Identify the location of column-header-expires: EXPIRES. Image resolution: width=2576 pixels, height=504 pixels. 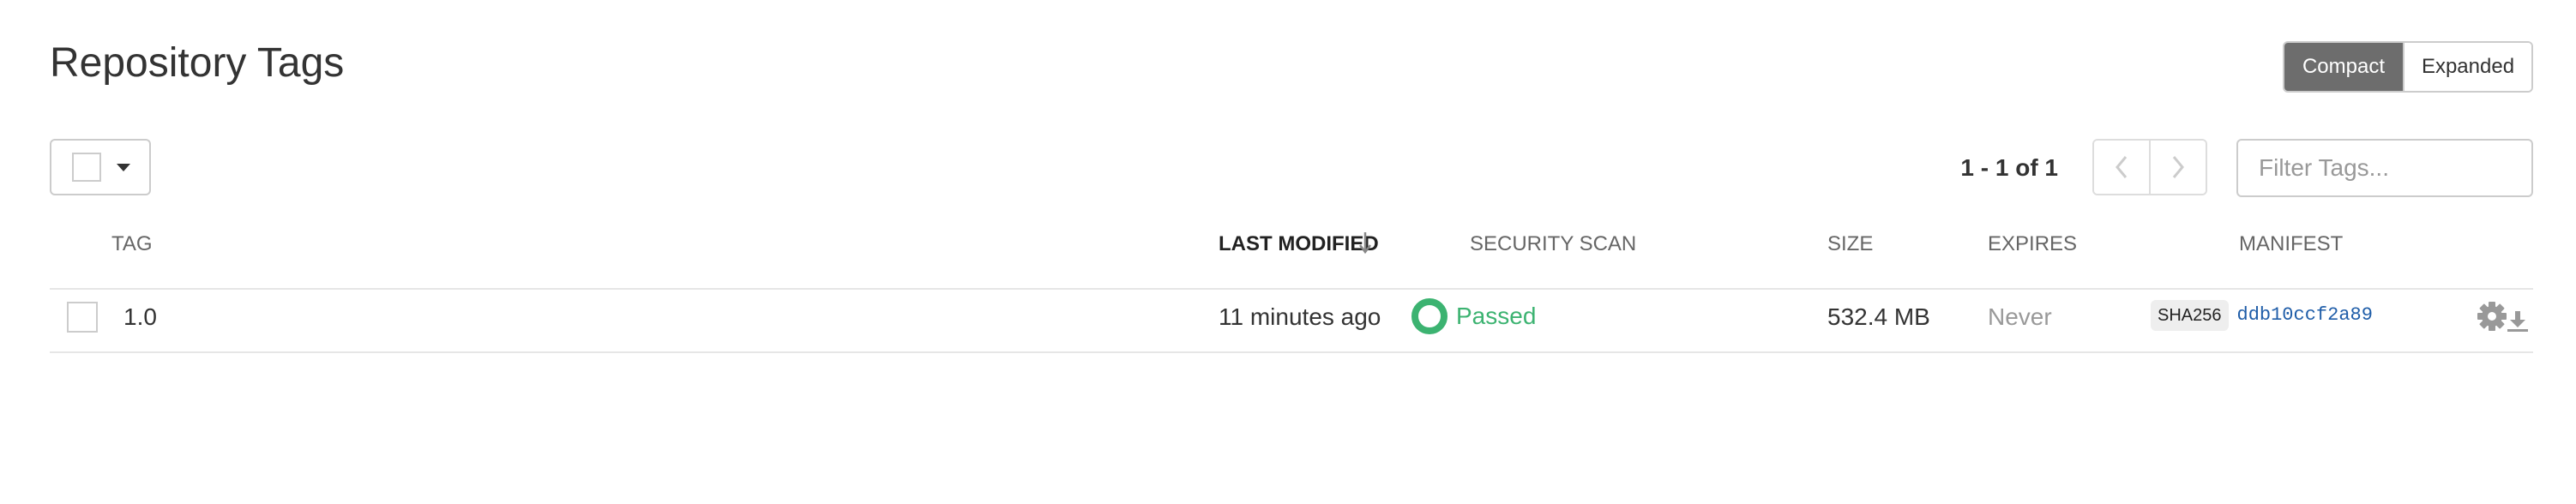
(2033, 244).